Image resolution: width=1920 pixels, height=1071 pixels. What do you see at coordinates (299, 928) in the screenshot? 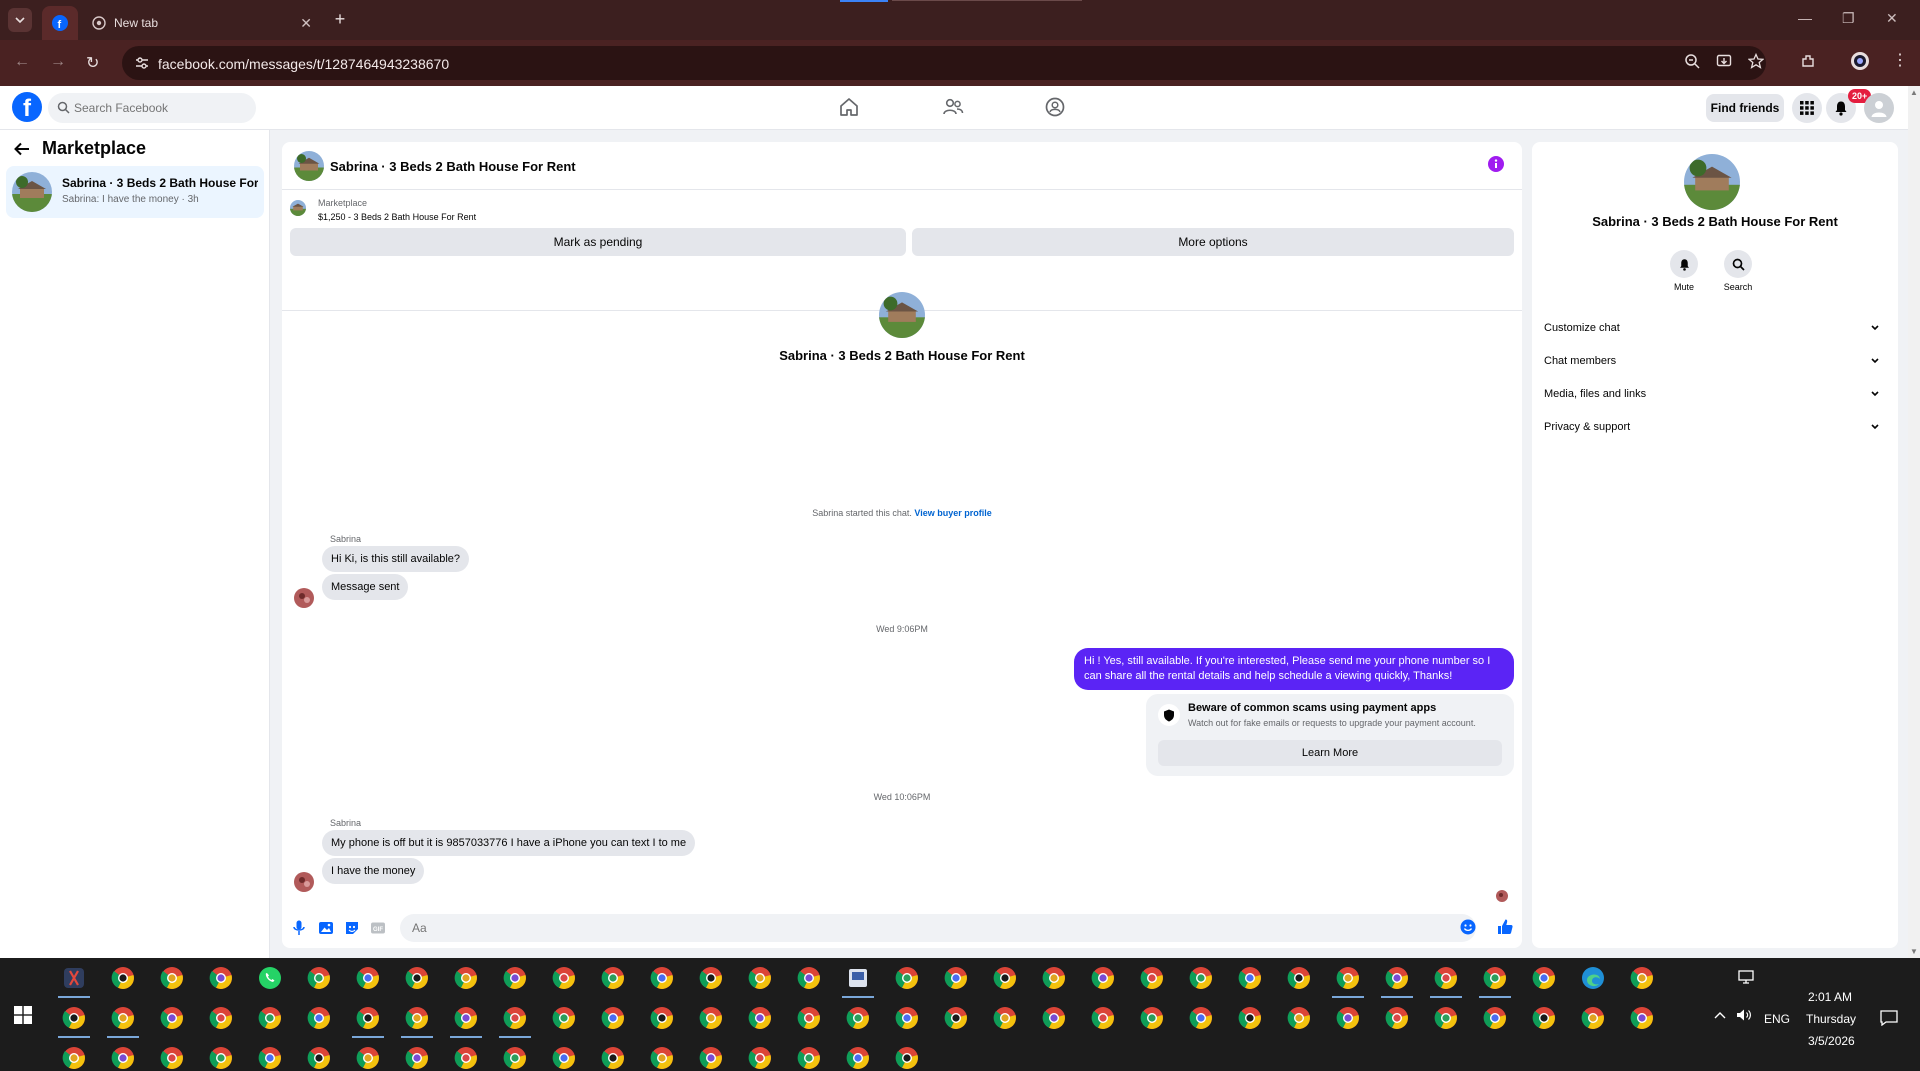
I see `microphone-icon` at bounding box center [299, 928].